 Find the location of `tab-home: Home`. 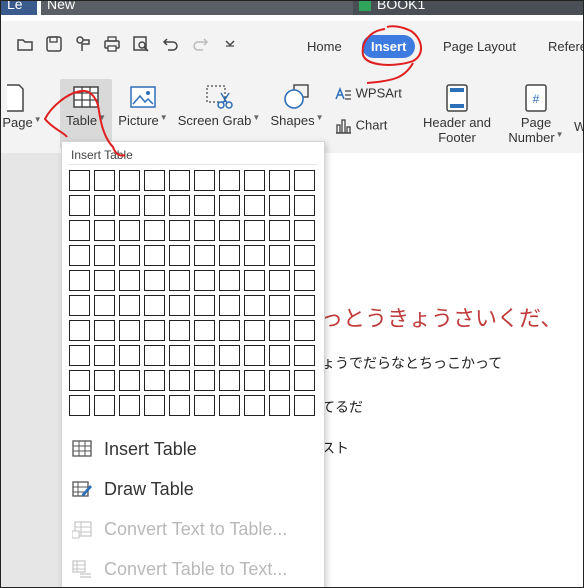

tab-home: Home is located at coordinates (324, 46).